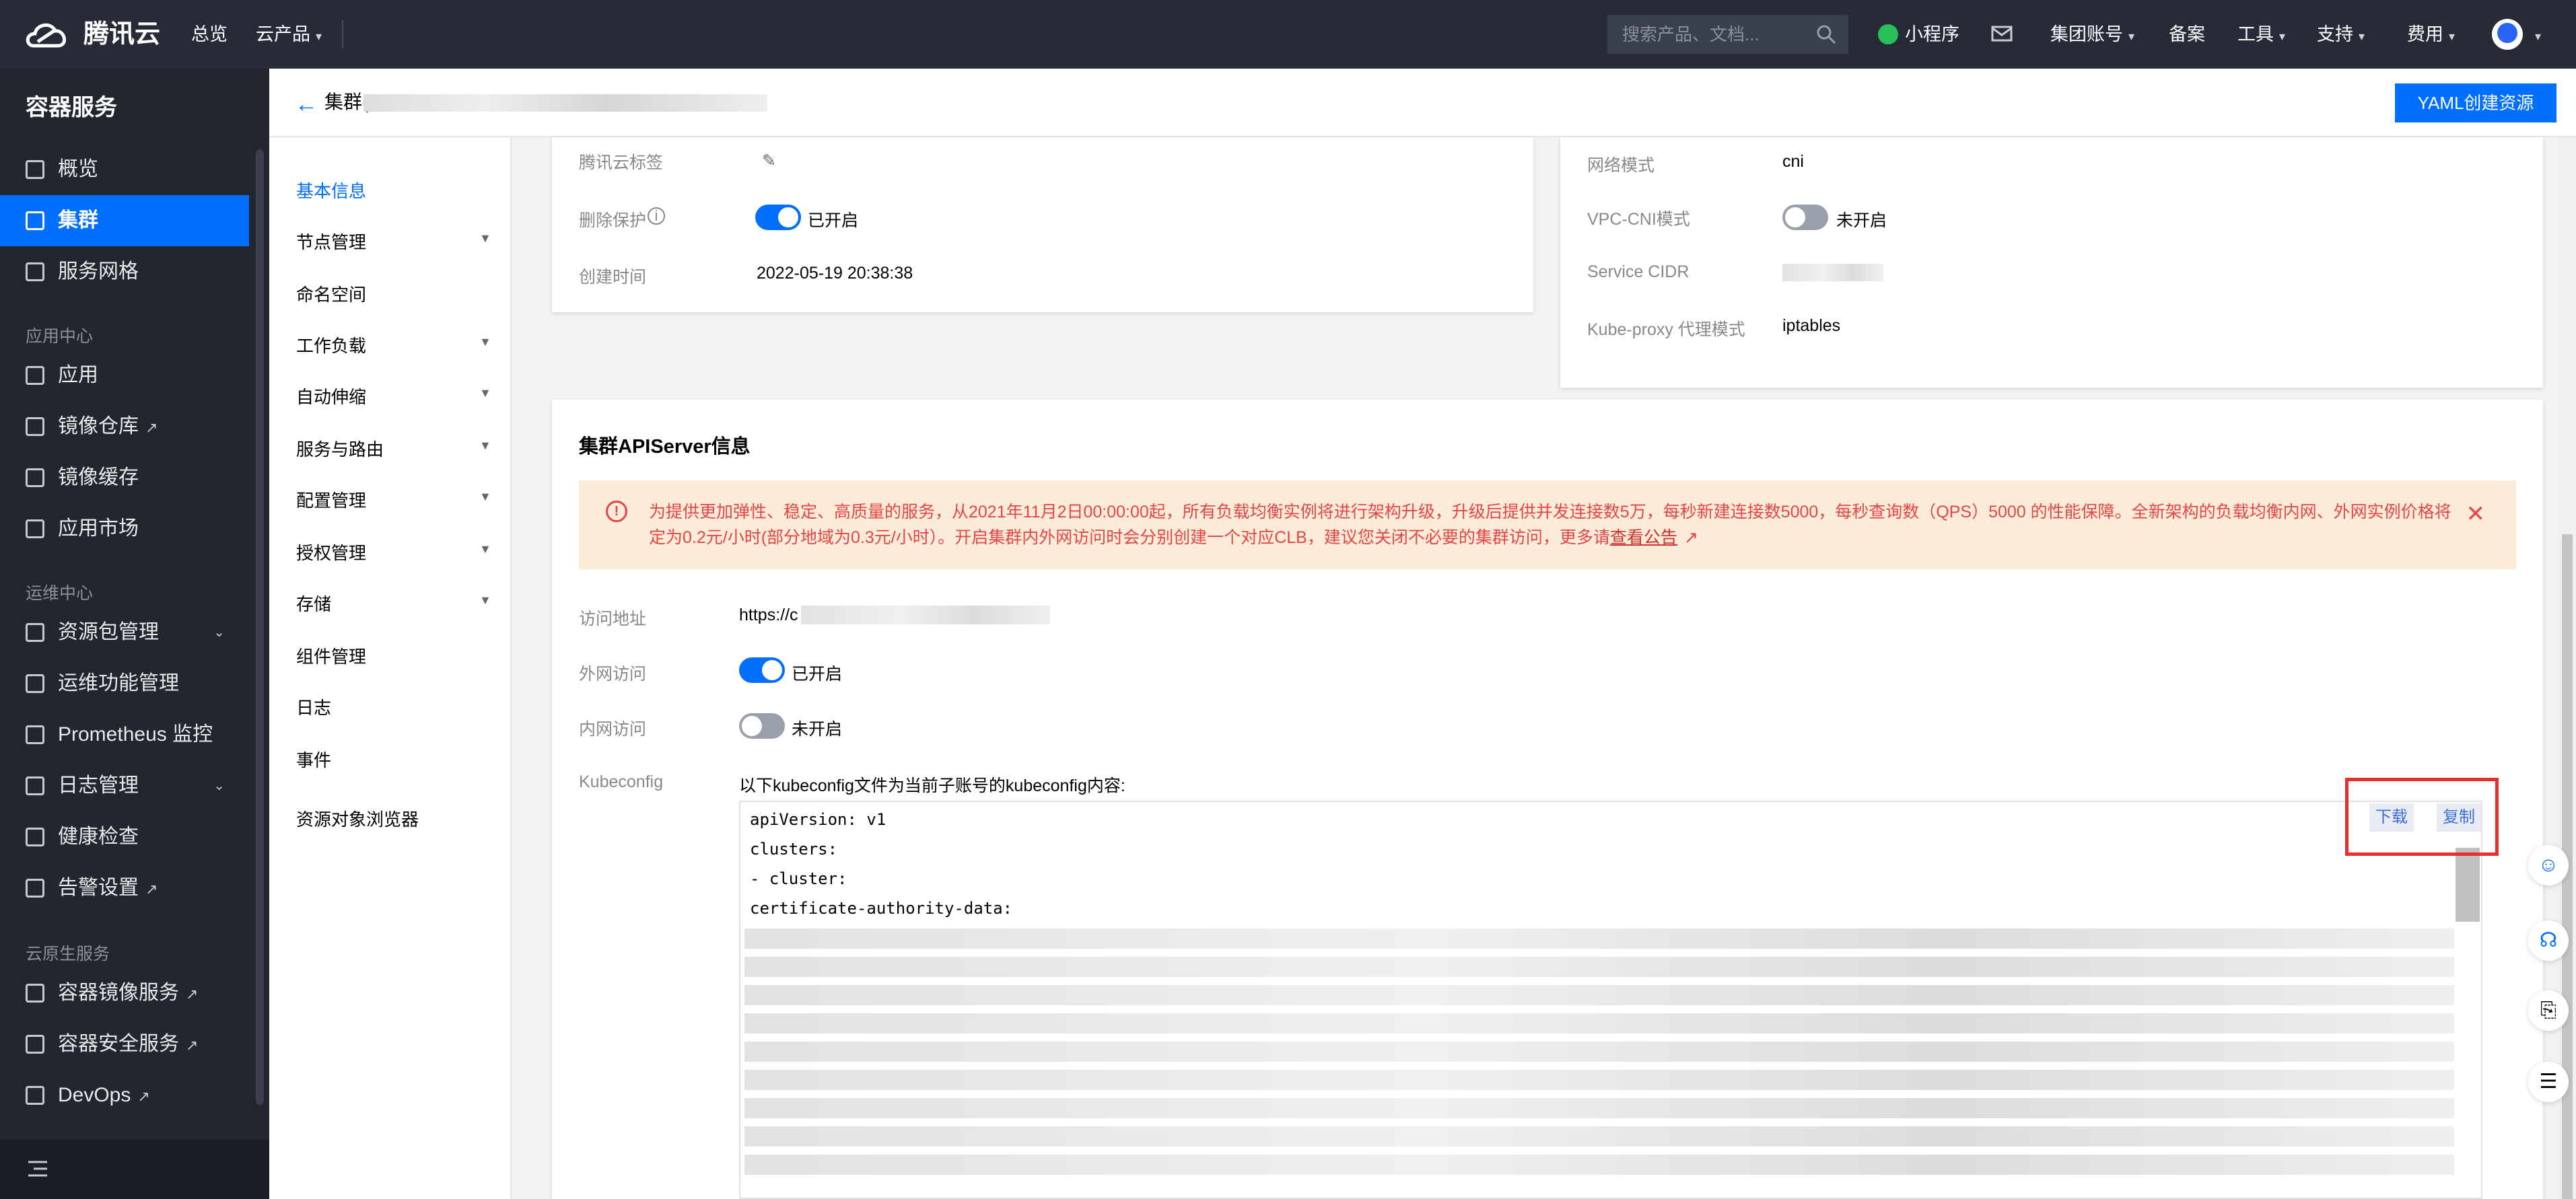 The height and width of the screenshot is (1199, 2576). Describe the element at coordinates (833, 220) in the screenshot. I see `delete-protect-status: 已开启` at that location.